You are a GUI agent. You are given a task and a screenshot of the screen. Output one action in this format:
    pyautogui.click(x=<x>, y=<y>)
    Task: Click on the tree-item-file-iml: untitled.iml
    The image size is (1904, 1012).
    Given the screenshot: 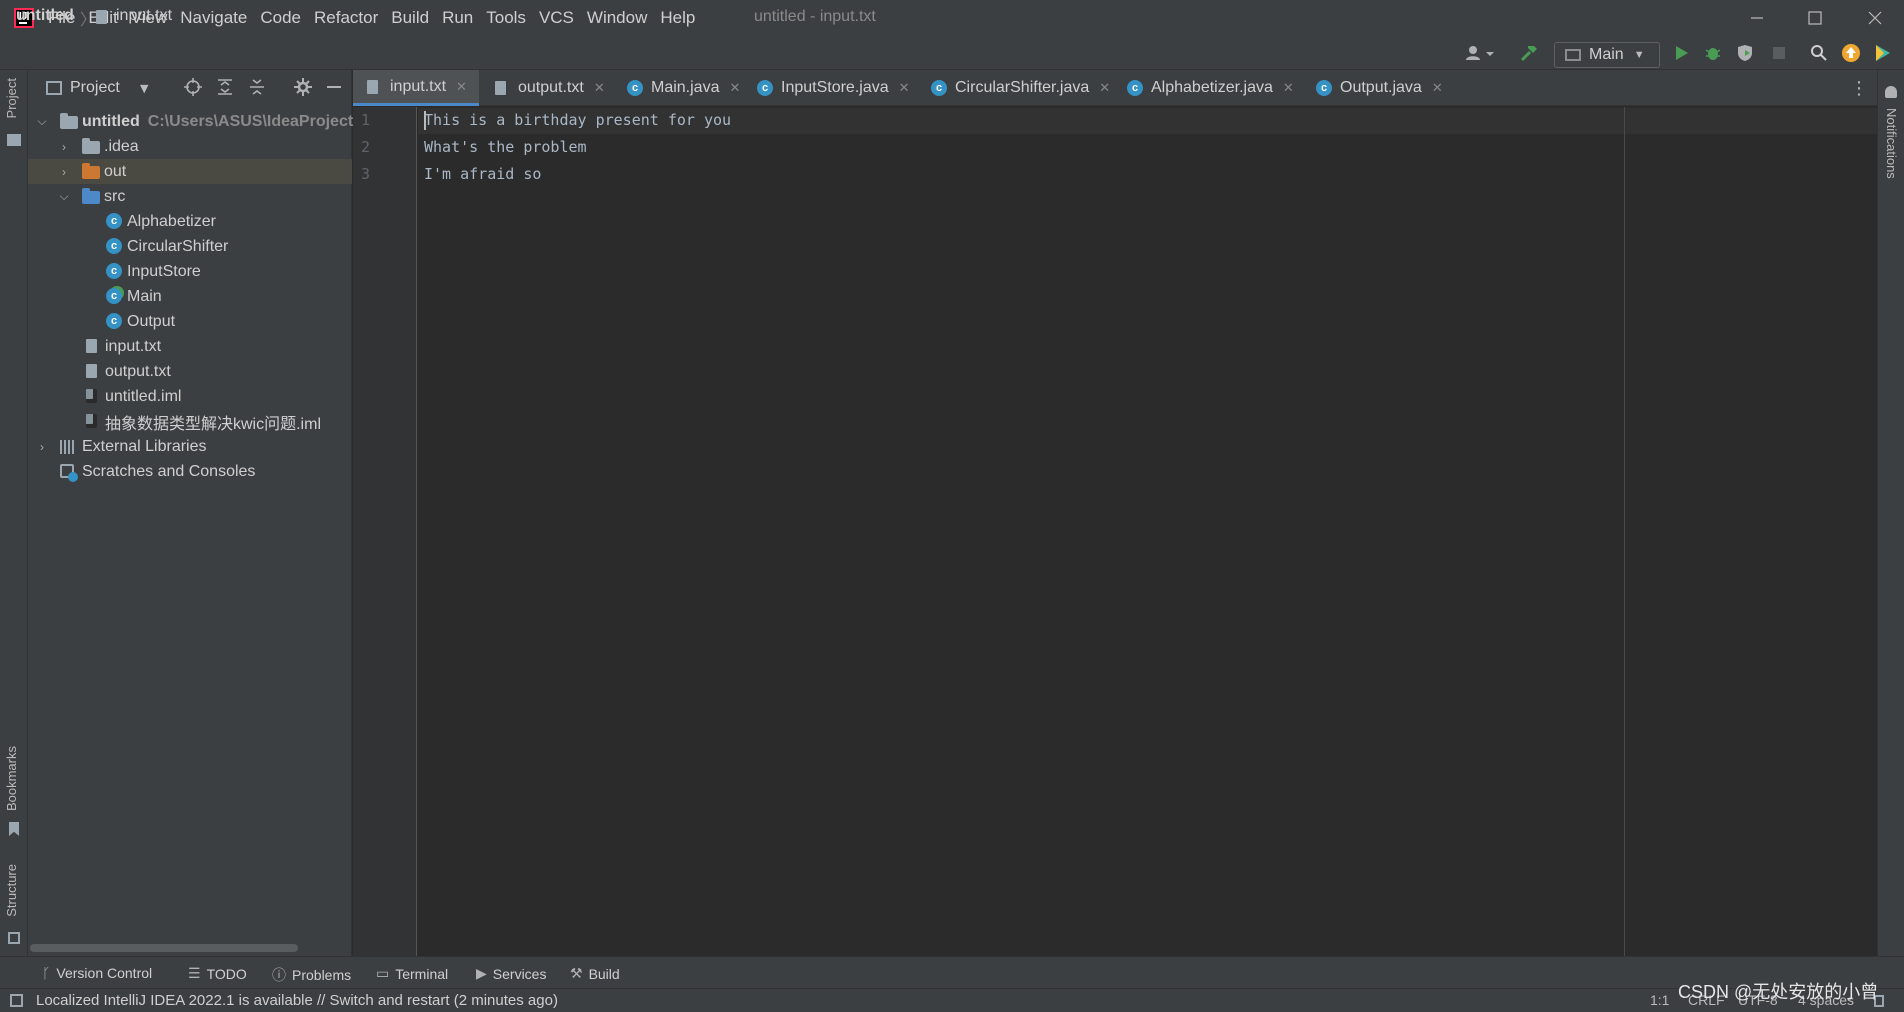 What is the action you would take?
    pyautogui.click(x=190, y=396)
    